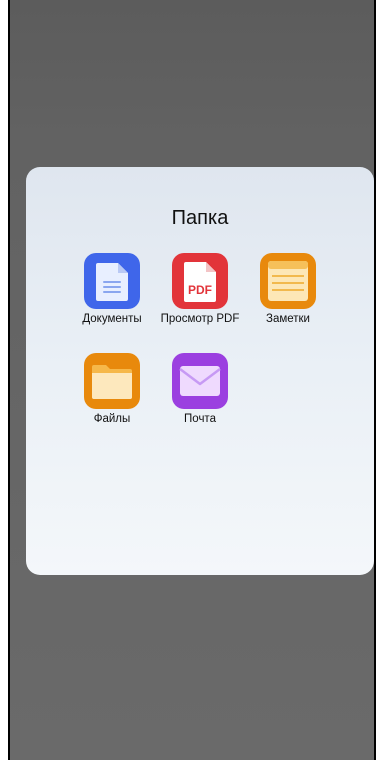  What do you see at coordinates (112, 419) in the screenshot?
I see `app-label: Файлы` at bounding box center [112, 419].